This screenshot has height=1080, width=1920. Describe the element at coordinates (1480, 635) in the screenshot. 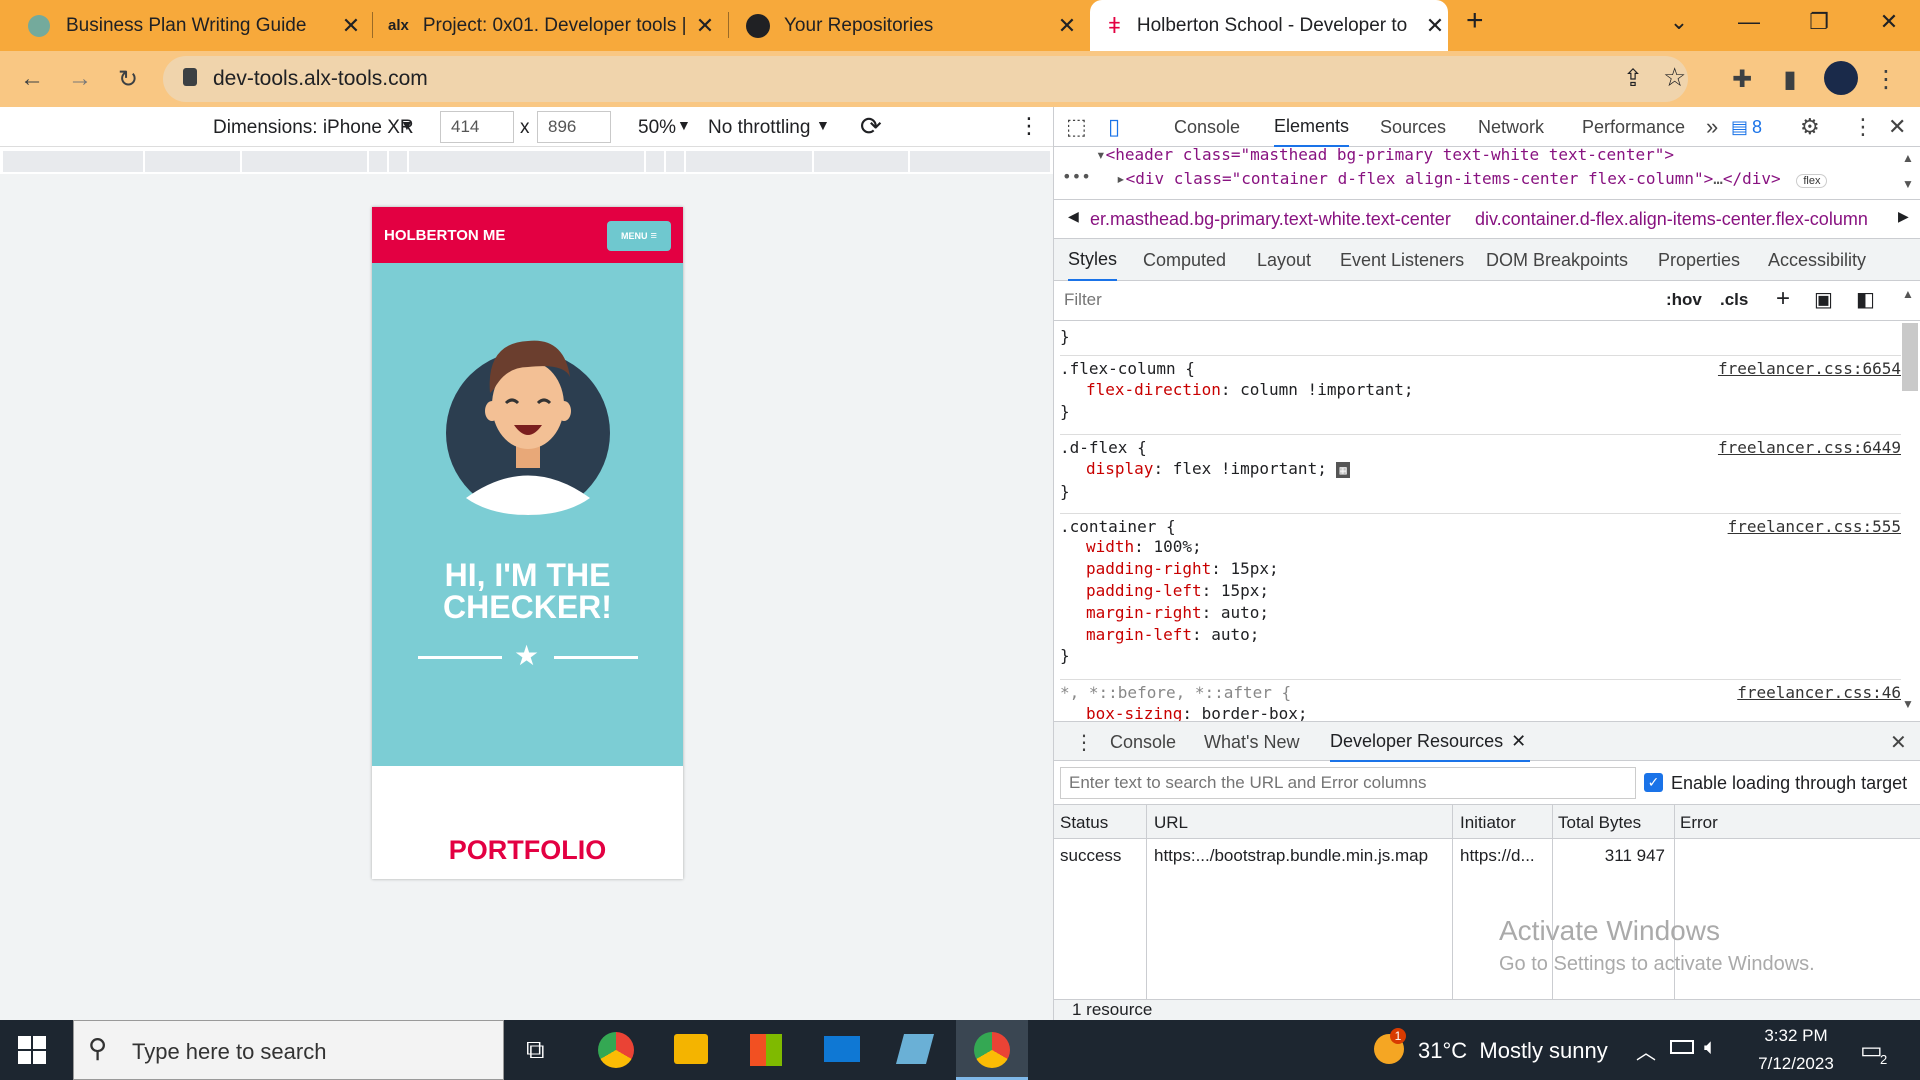

I see `css-declaration: margin-left: auto;` at that location.